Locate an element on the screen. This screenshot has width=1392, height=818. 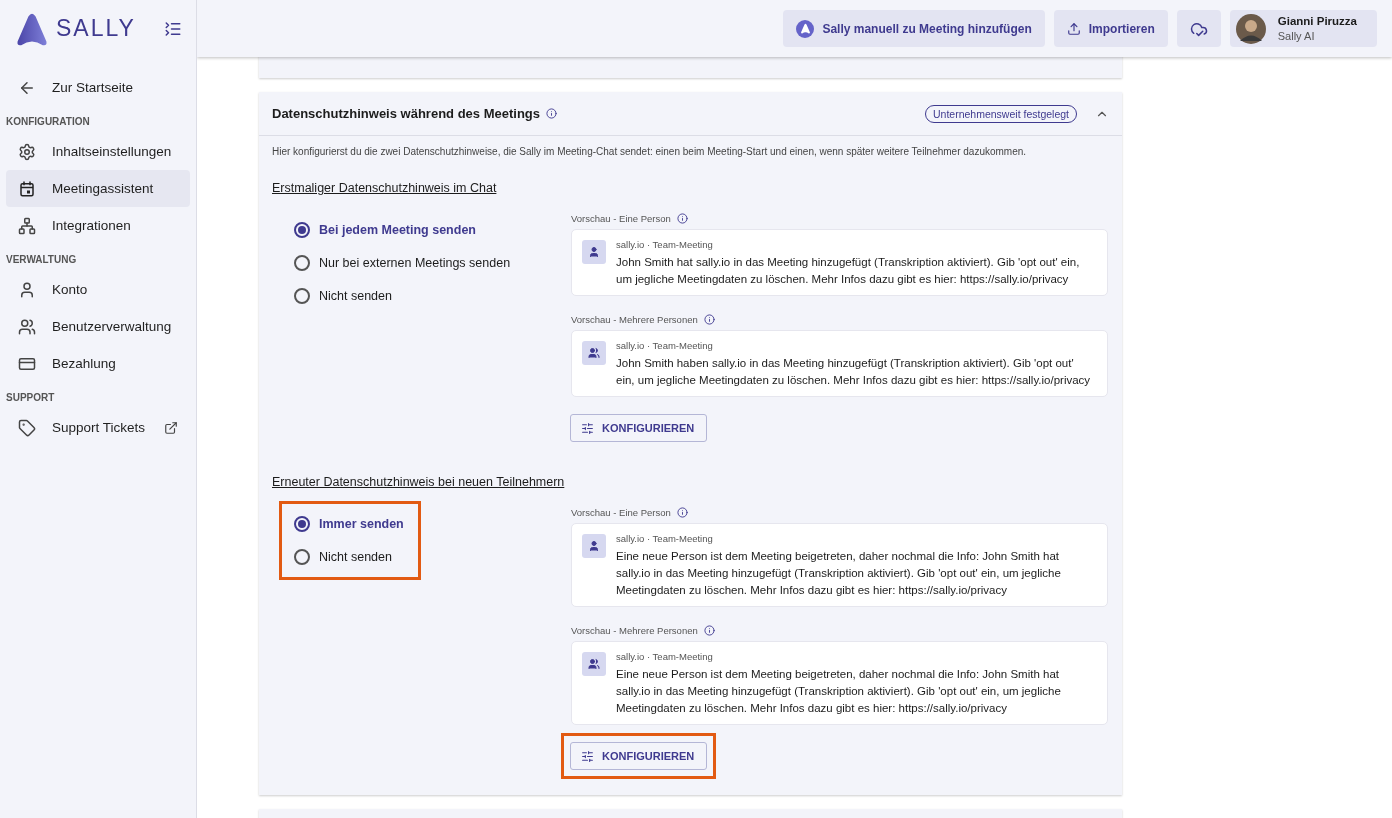
cloud-check-button is located at coordinates (1198, 28).